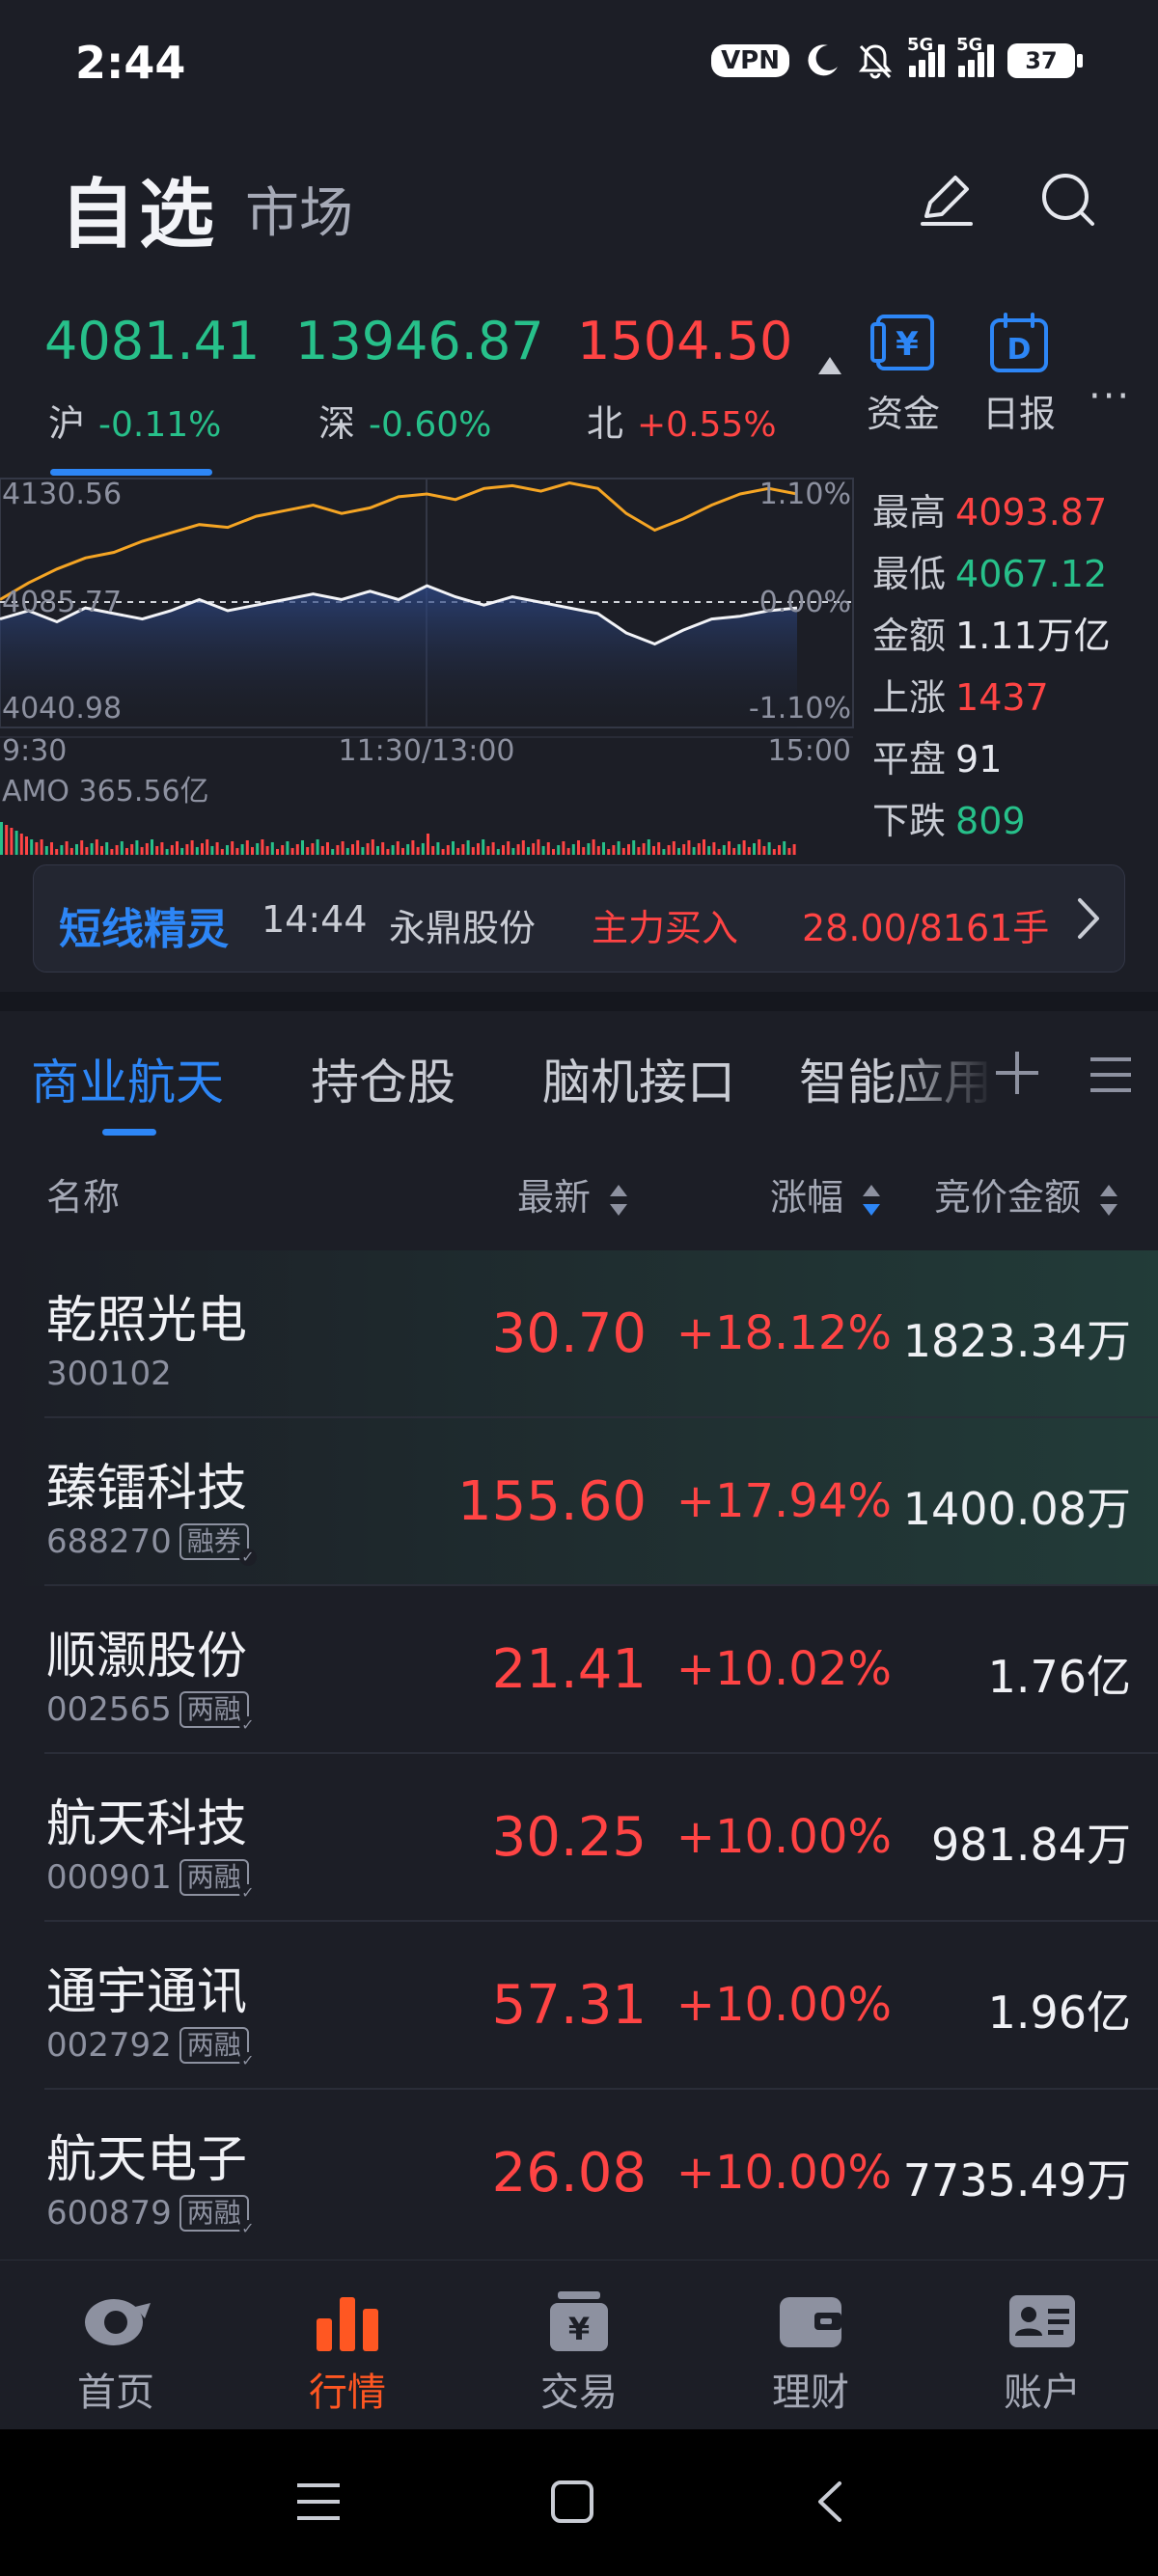  Describe the element at coordinates (638, 1078) in the screenshot. I see `tab-brain-computer: 脑机接口` at that location.